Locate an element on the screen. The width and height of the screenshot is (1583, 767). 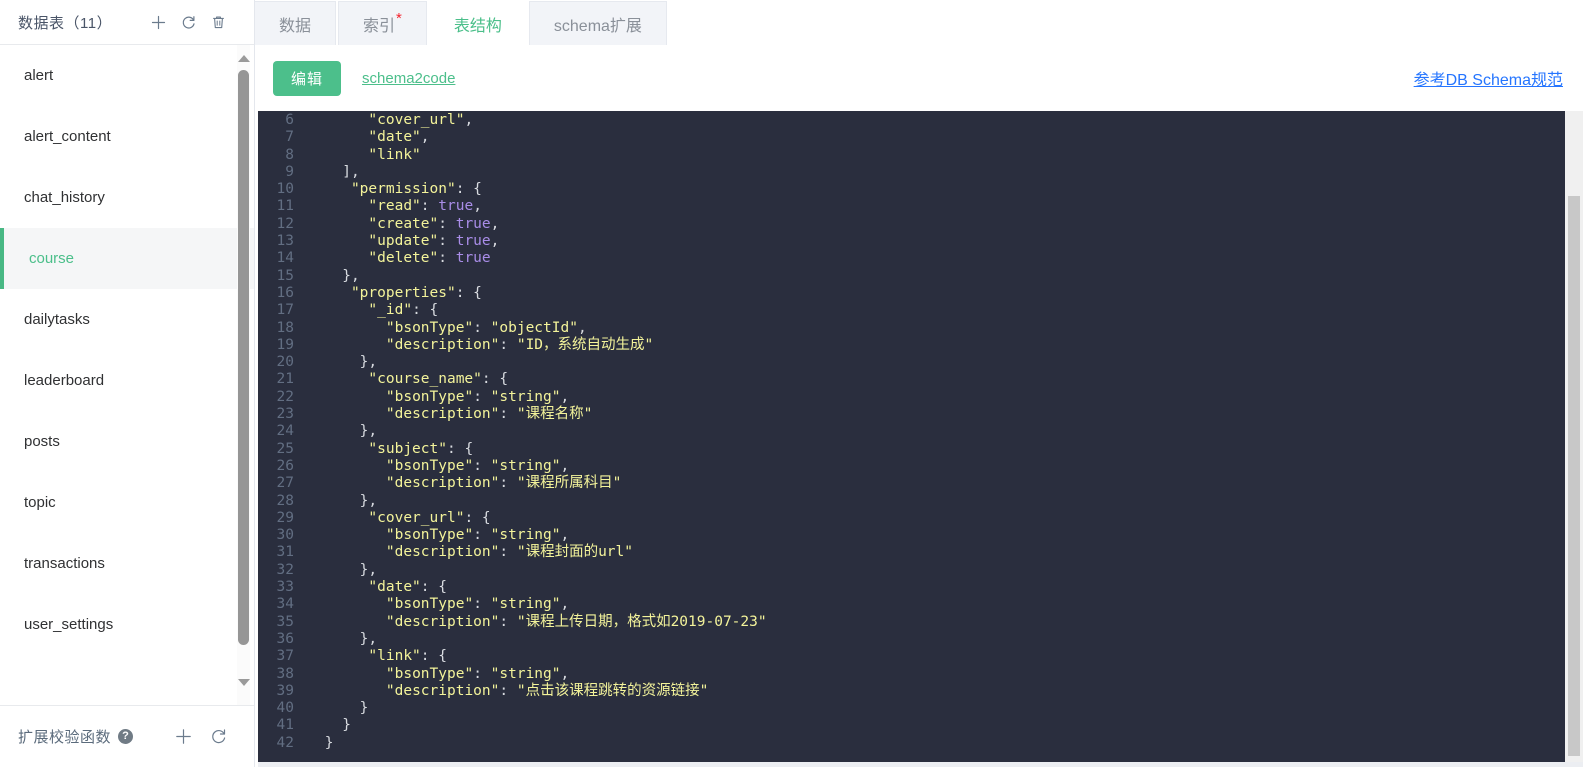
code-line-number: 11 is located at coordinates (285, 206).